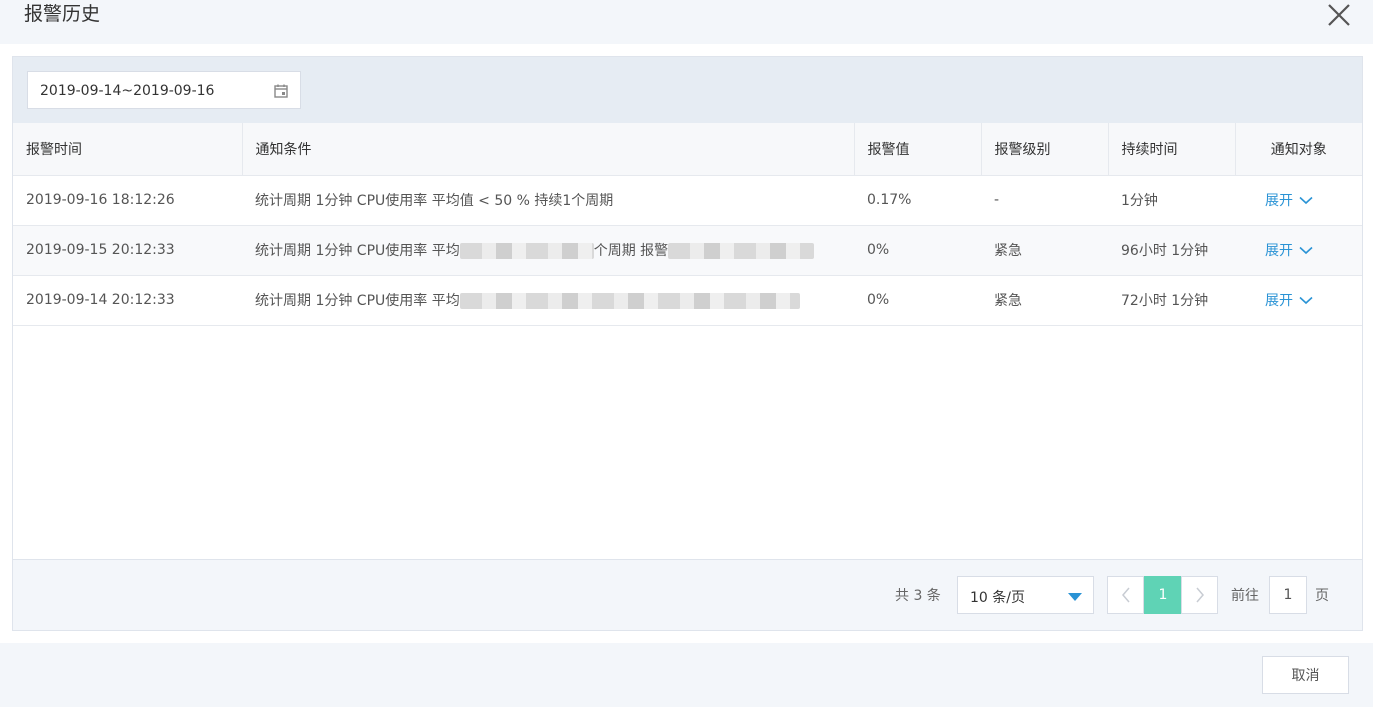 The height and width of the screenshot is (707, 1373). I want to click on page-size-select: 10 条/页, so click(1025, 595).